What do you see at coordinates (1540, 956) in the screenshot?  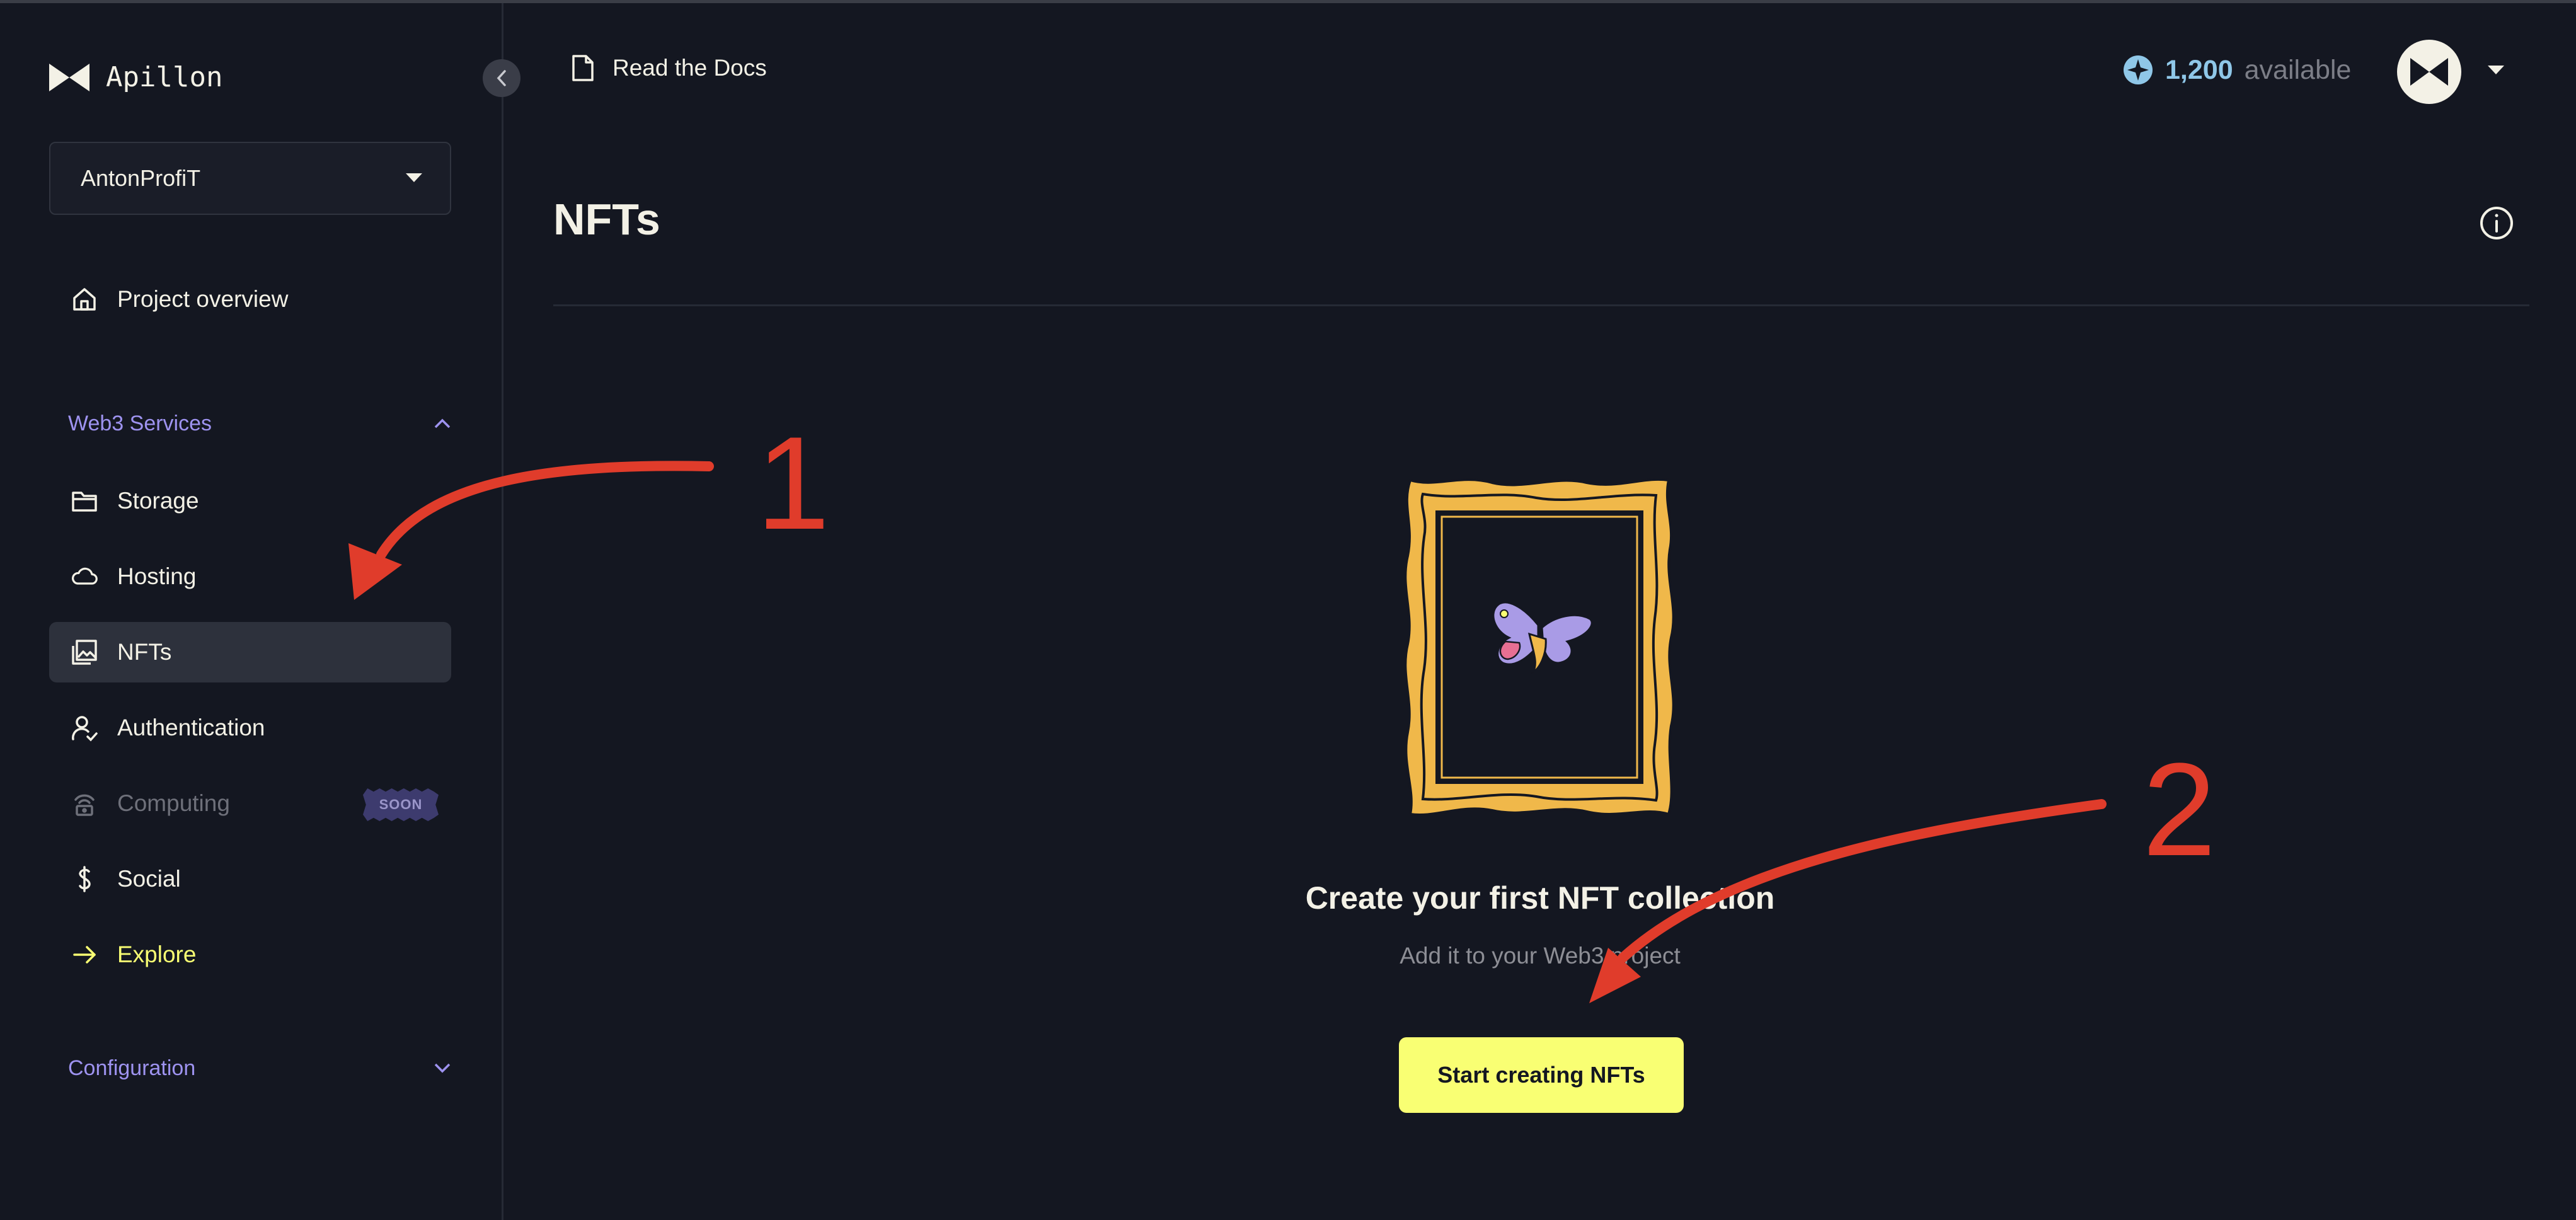 I see `empty-state-subtitle: Add it to your Web3 project` at bounding box center [1540, 956].